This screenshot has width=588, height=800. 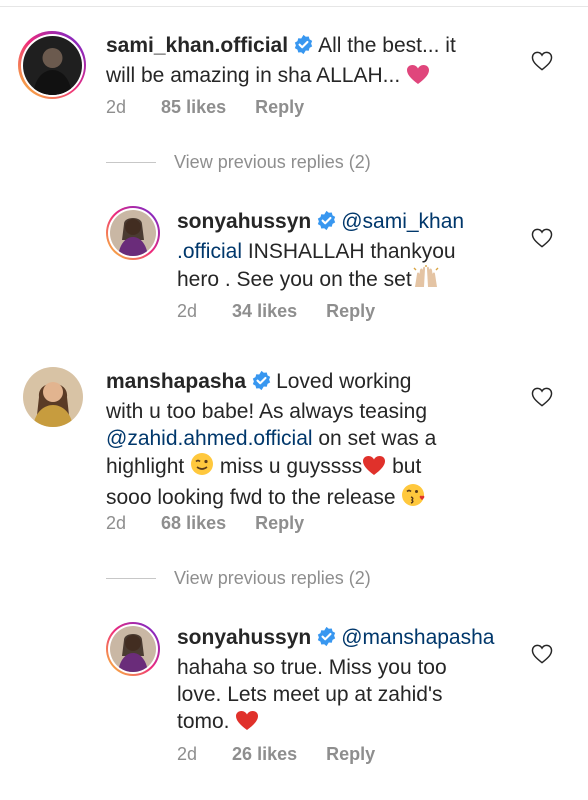 What do you see at coordinates (209, 438) in the screenshot?
I see `mention-link: @zahid.ahmed.official` at bounding box center [209, 438].